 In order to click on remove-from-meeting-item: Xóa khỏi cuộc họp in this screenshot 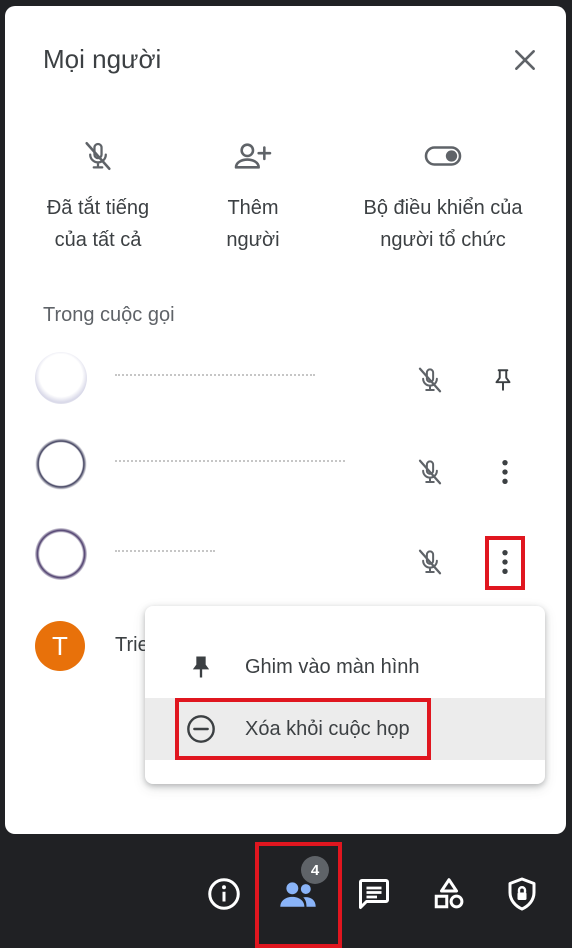, I will do `click(345, 729)`.